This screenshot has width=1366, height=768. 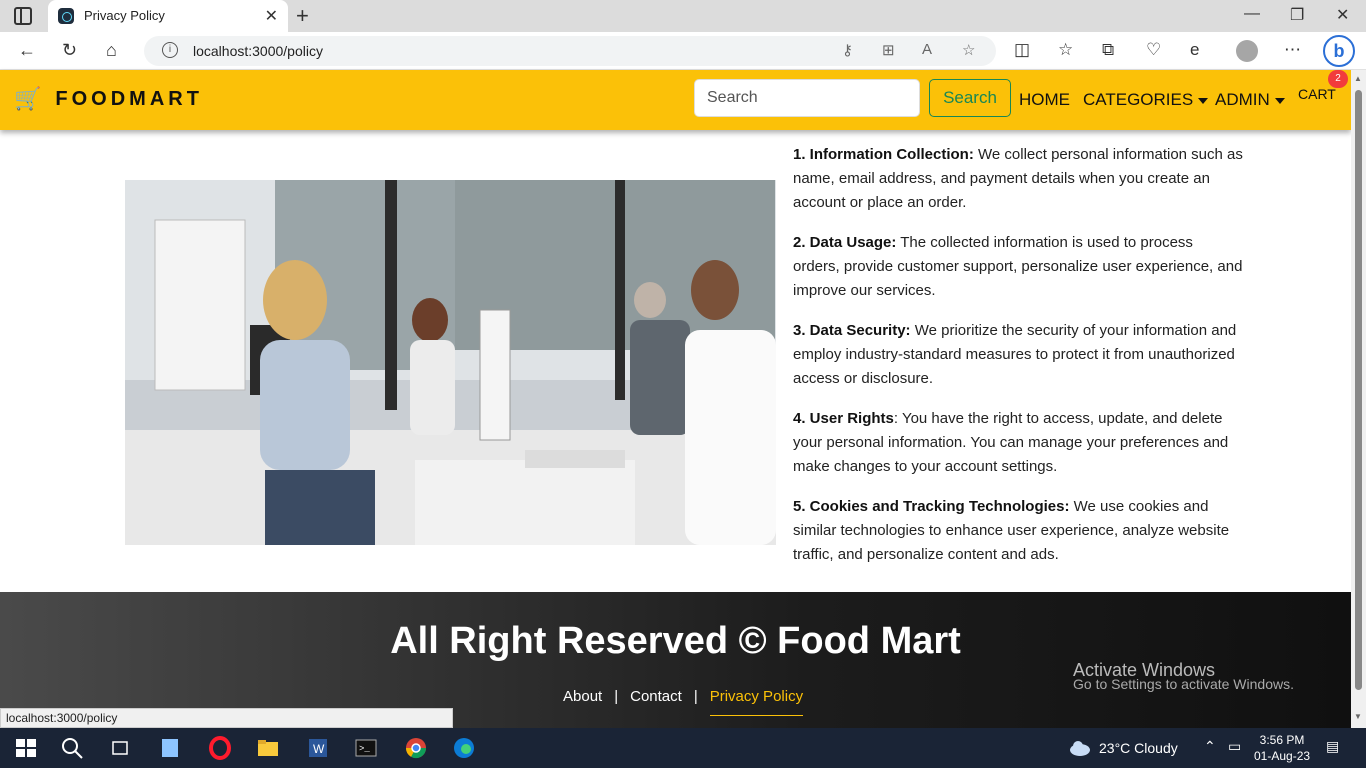 What do you see at coordinates (1044, 100) in the screenshot?
I see `nav-home: HOME` at bounding box center [1044, 100].